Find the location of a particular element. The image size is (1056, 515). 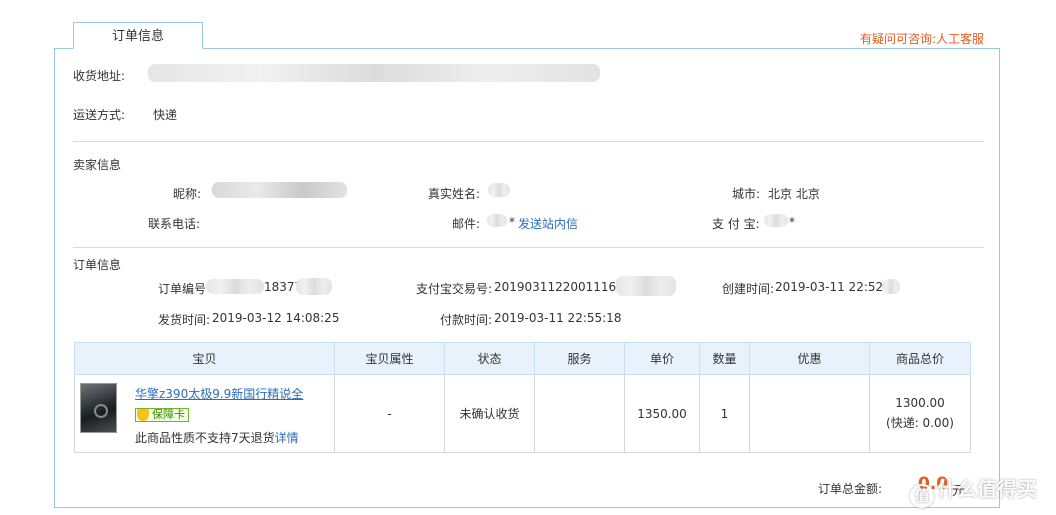

service-cell is located at coordinates (579, 413).